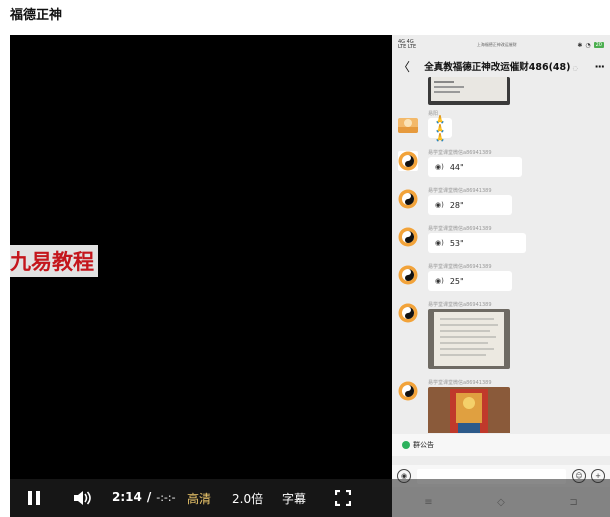 The image size is (610, 517). I want to click on chat-header: 〈 全真教福德正神改运催财486(48) ◌ ···, so click(501, 66).